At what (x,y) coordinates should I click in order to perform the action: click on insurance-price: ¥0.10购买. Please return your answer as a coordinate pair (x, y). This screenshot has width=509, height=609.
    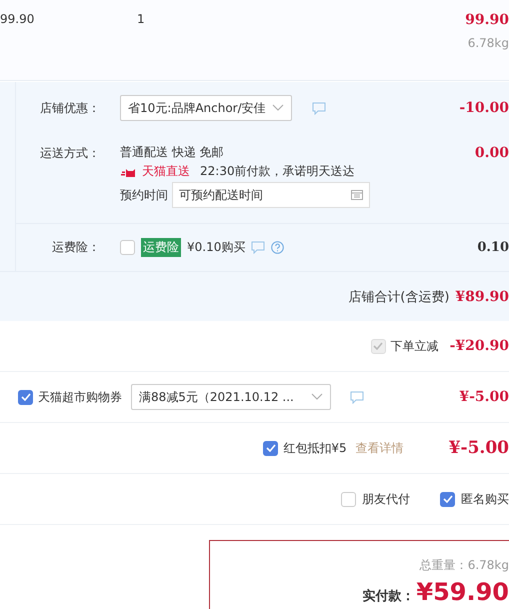
    Looking at the image, I should click on (216, 247).